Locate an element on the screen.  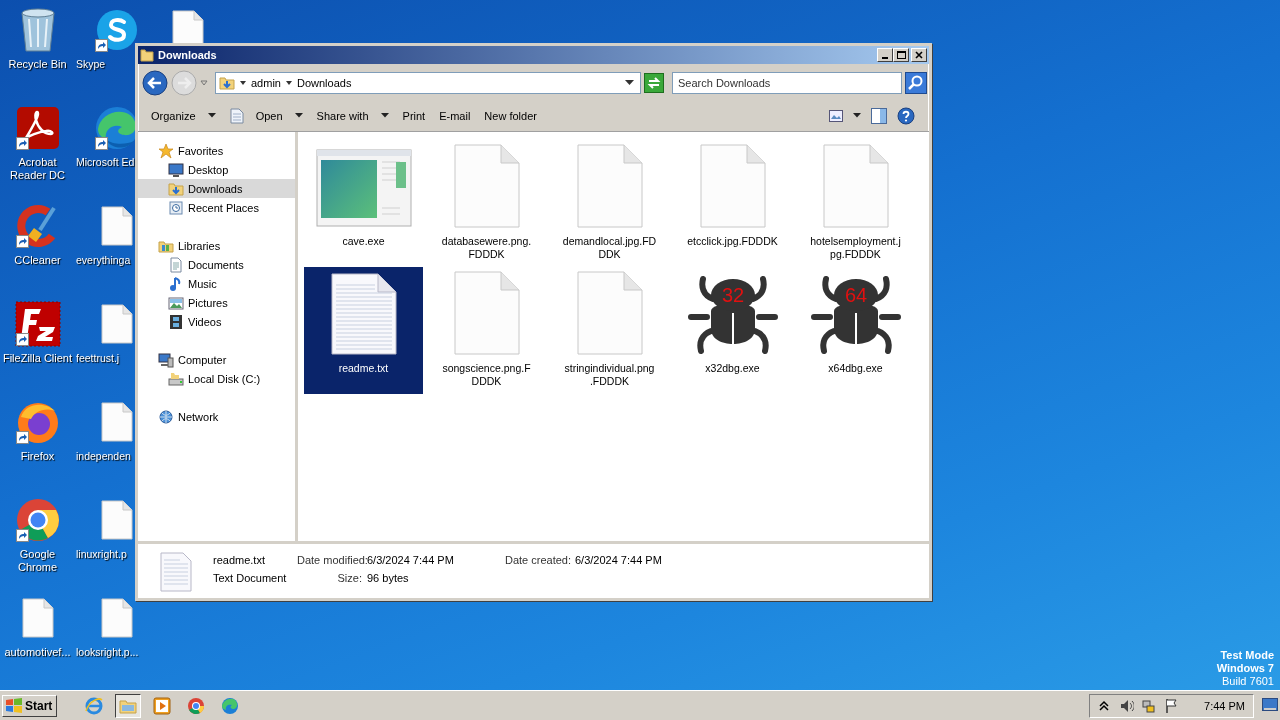
field-value: 6/3/2024 7:44 PM is located at coordinates (619, 561).